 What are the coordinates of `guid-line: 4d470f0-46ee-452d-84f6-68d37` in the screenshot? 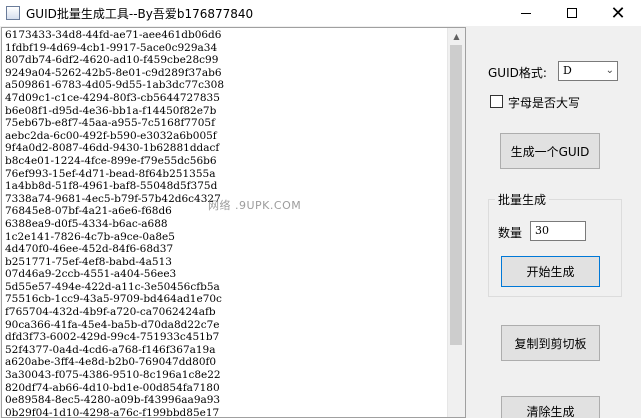 It's located at (89, 249).